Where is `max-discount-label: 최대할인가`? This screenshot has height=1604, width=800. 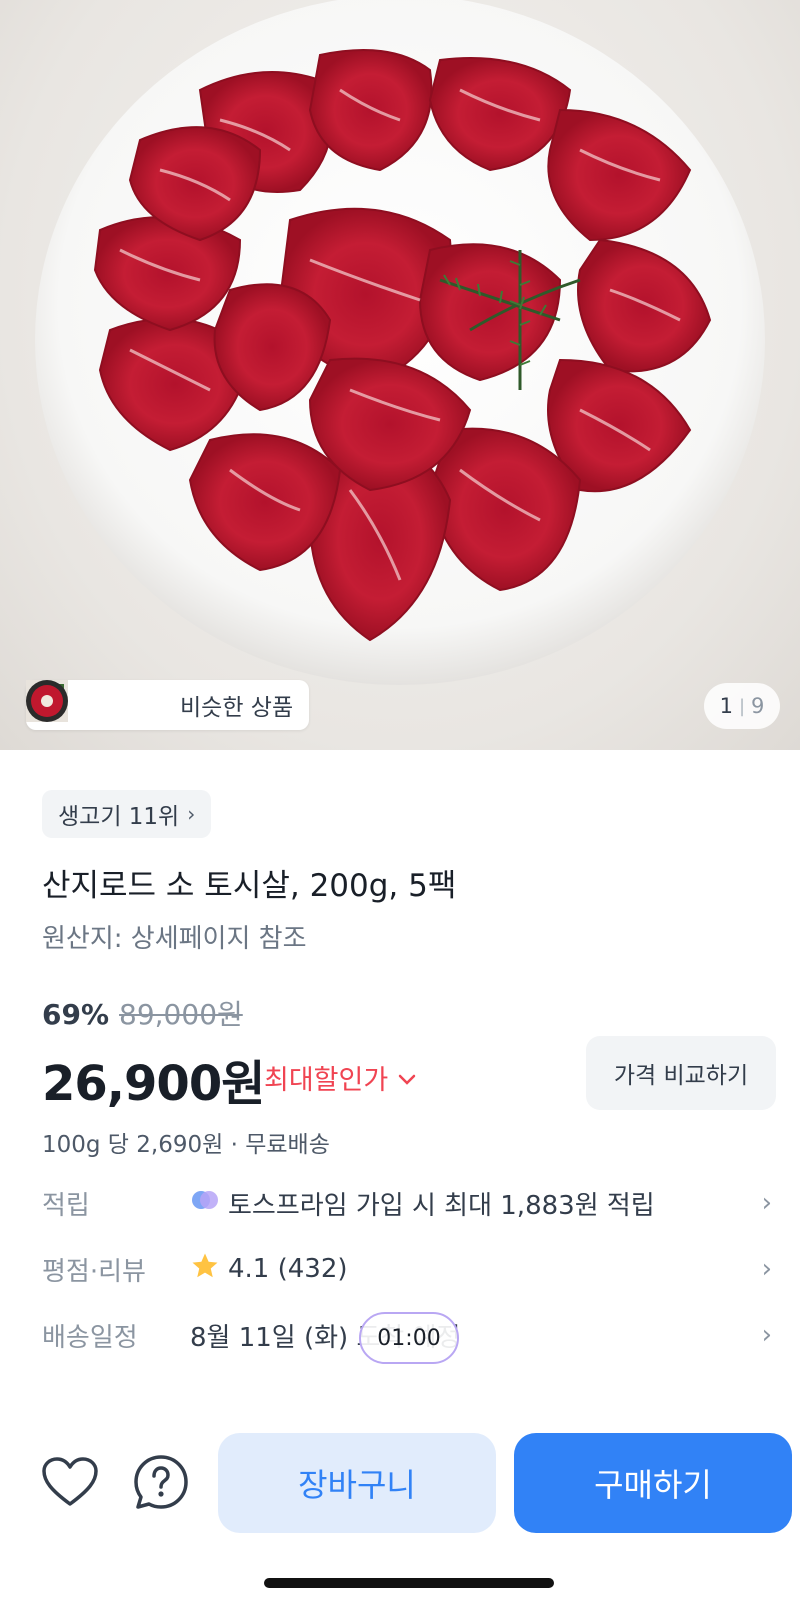
max-discount-label: 최대할인가 is located at coordinates (326, 1080).